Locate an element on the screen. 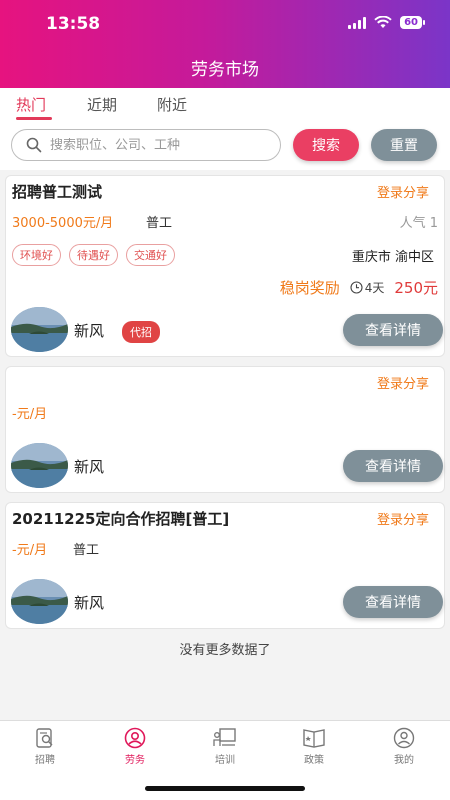  tab-hot: 热门 is located at coordinates (31, 104).